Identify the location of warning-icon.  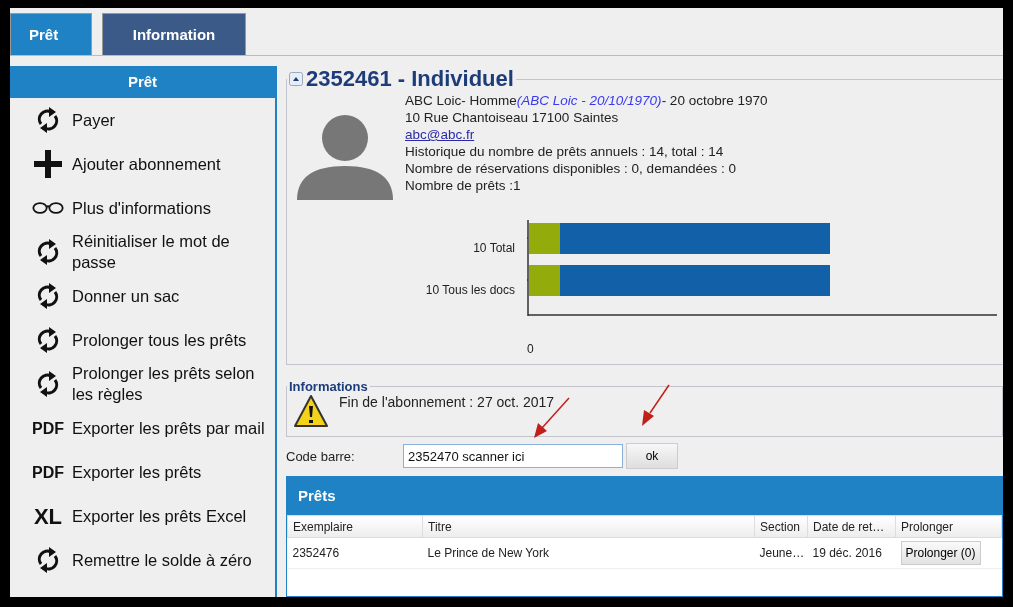
(311, 411).